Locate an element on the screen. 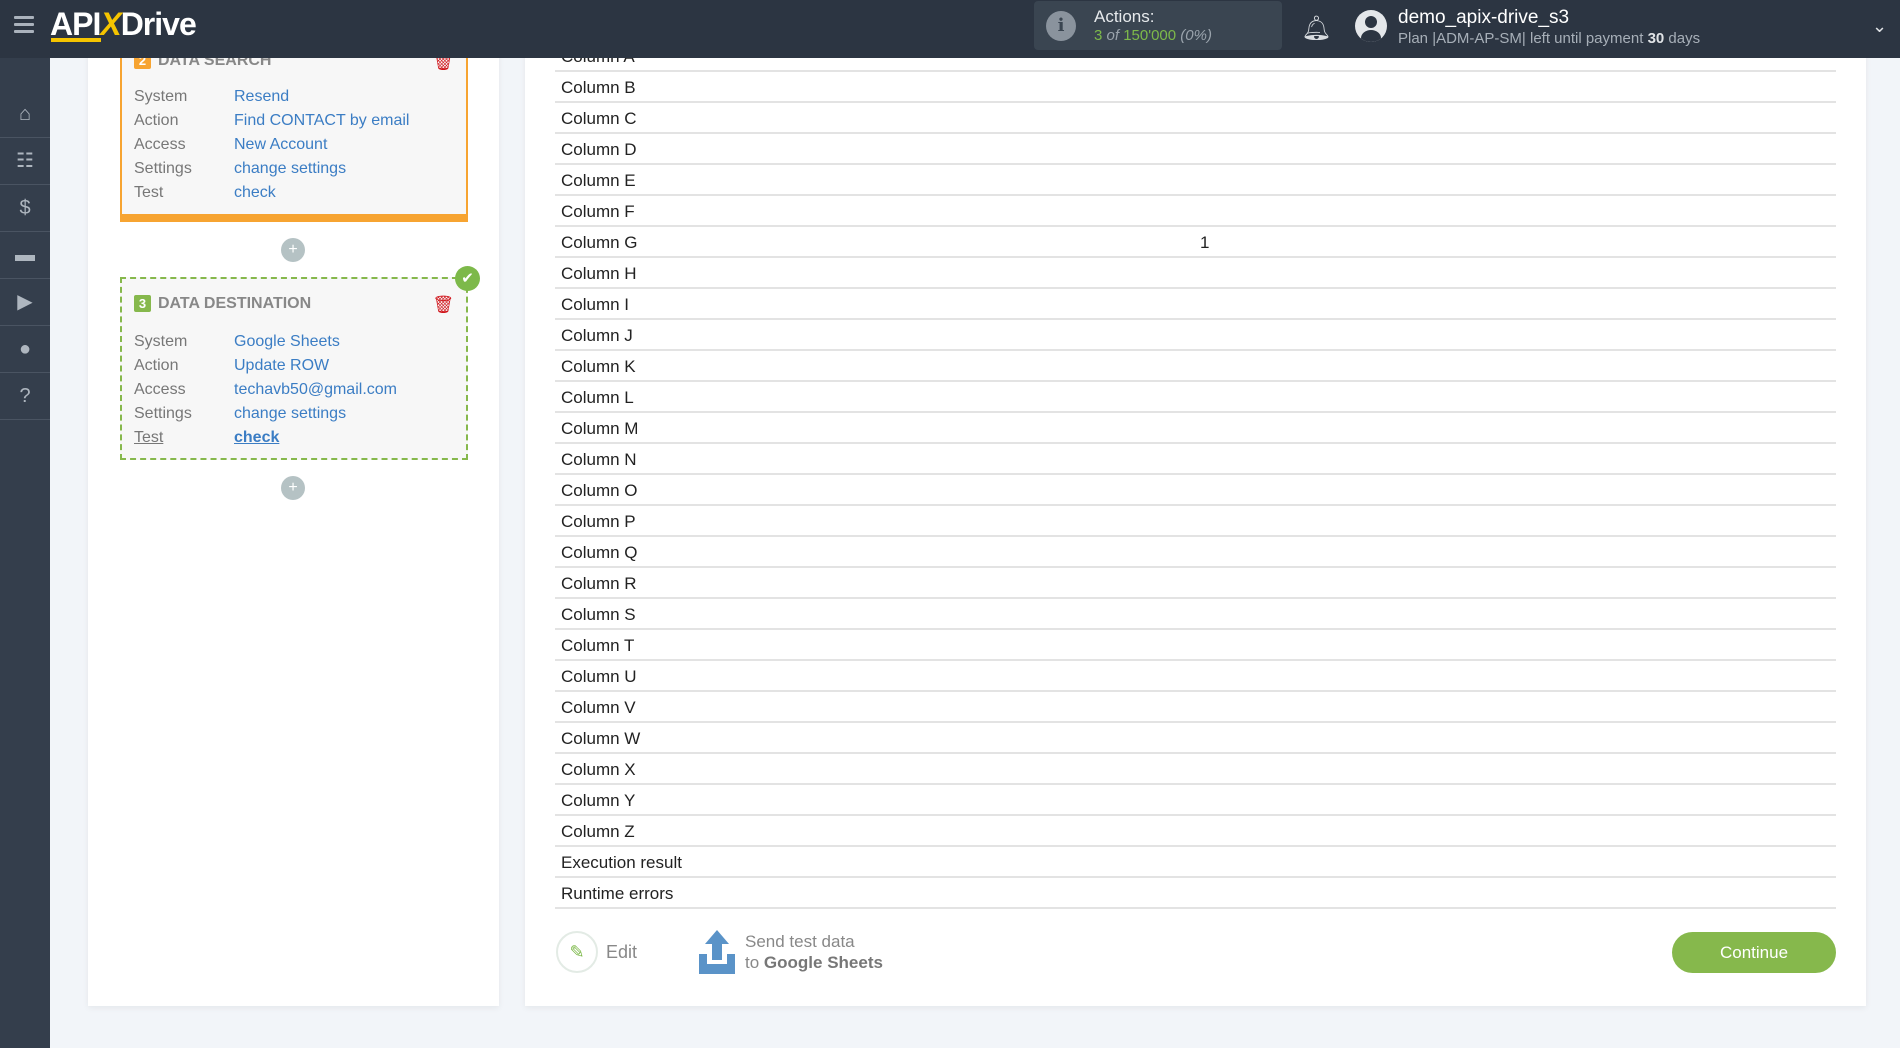 This screenshot has width=1900, height=1048. check-icon: ✔ is located at coordinates (467, 278).